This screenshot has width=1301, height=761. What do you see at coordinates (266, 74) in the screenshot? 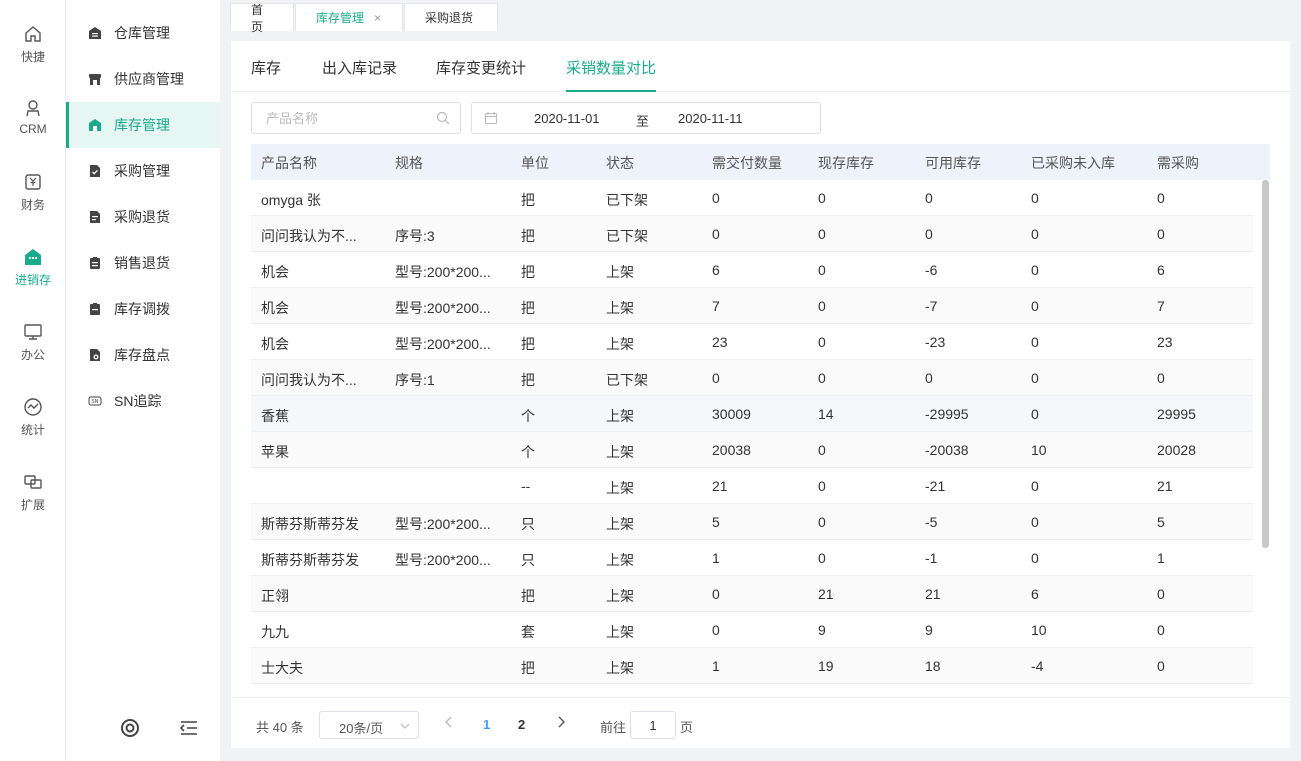
I see `tab-stock: 库存` at bounding box center [266, 74].